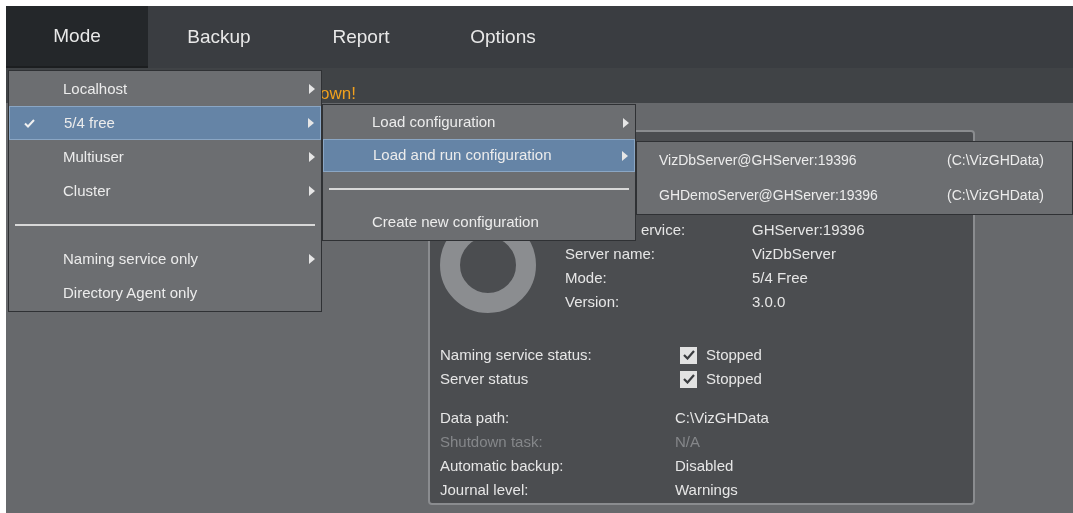 This screenshot has height=513, width=1073. I want to click on detail-label: Automatic backup:, so click(502, 466).